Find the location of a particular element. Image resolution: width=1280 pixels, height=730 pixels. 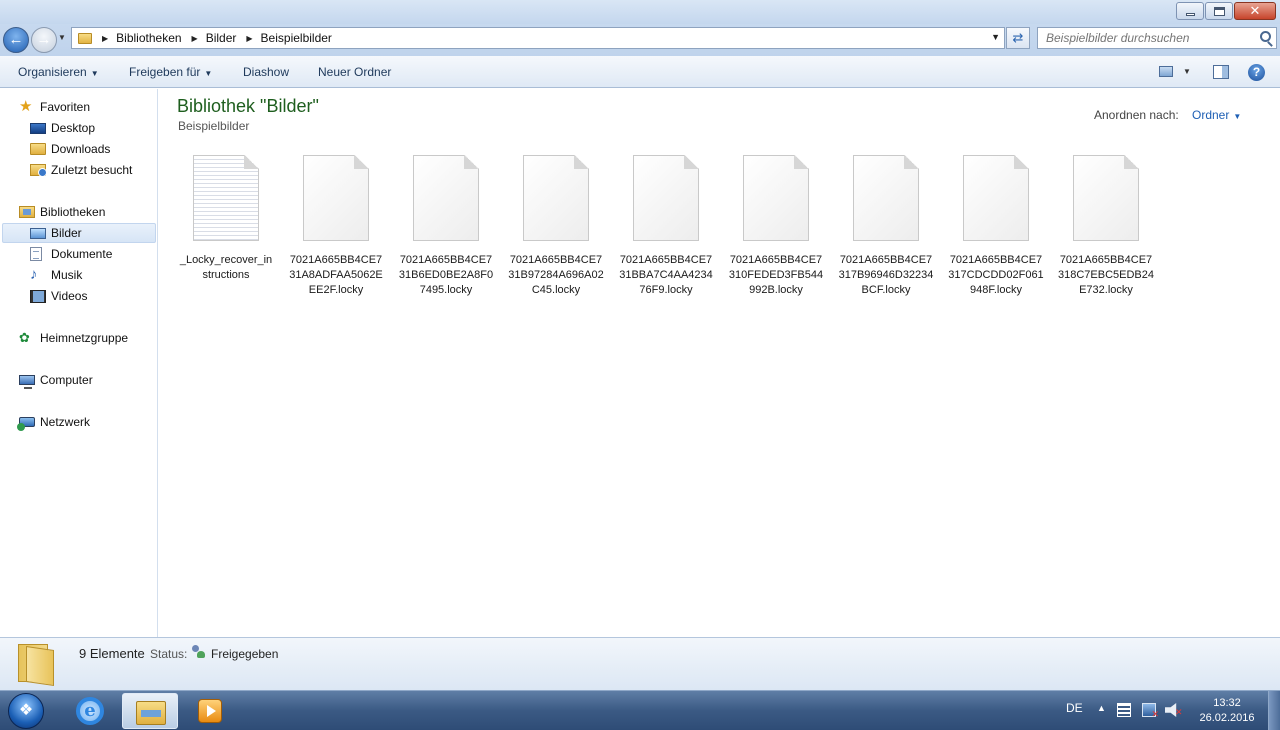

share-label: Freigeben für is located at coordinates (165, 72).